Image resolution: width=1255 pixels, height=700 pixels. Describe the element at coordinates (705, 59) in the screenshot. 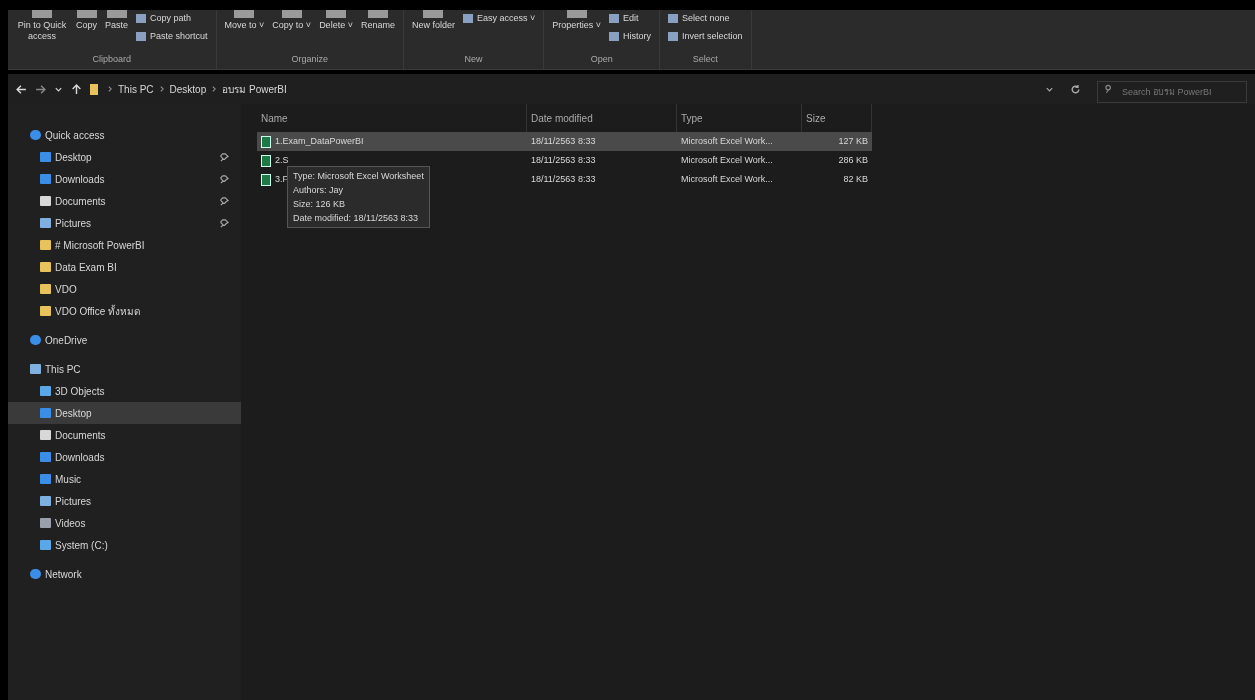

I see `group-label: Select` at that location.